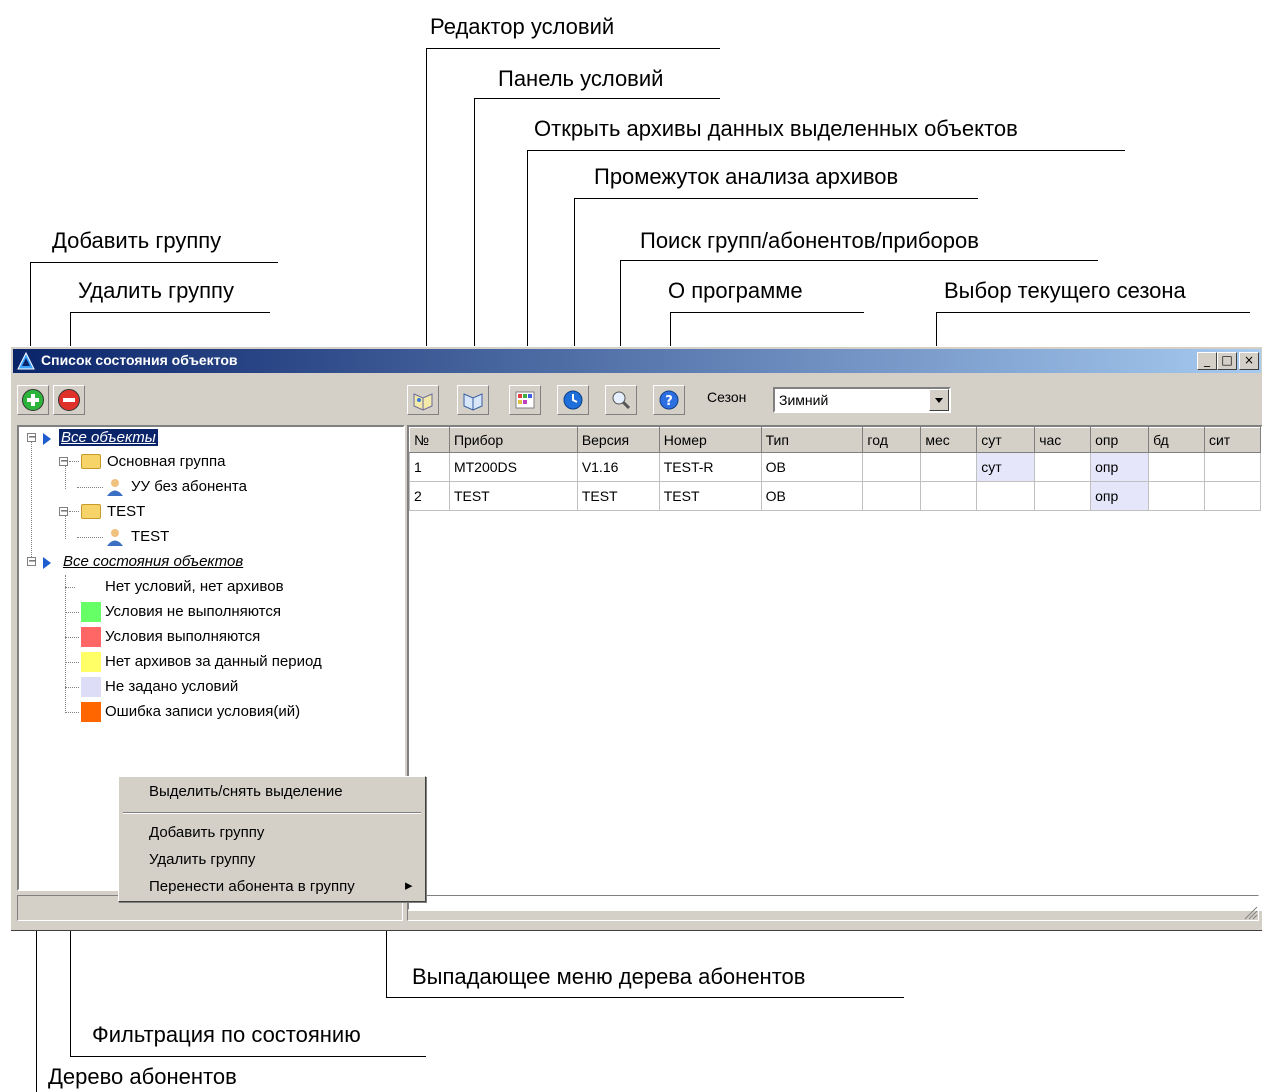 This screenshot has width=1262, height=1092. I want to click on all-states-arrow-icon, so click(47, 563).